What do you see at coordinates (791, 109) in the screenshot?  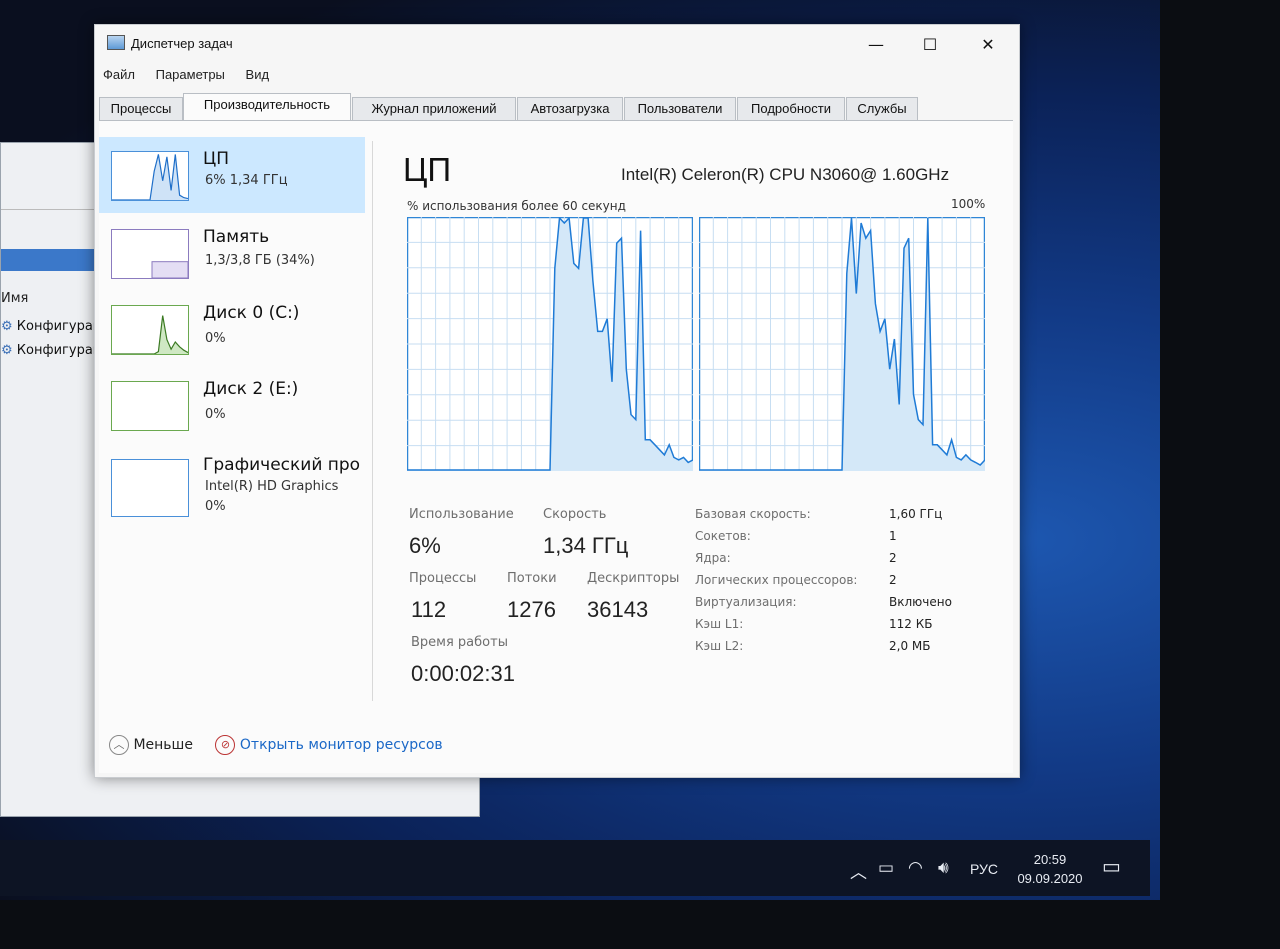 I see `tab-details: Подробности` at bounding box center [791, 109].